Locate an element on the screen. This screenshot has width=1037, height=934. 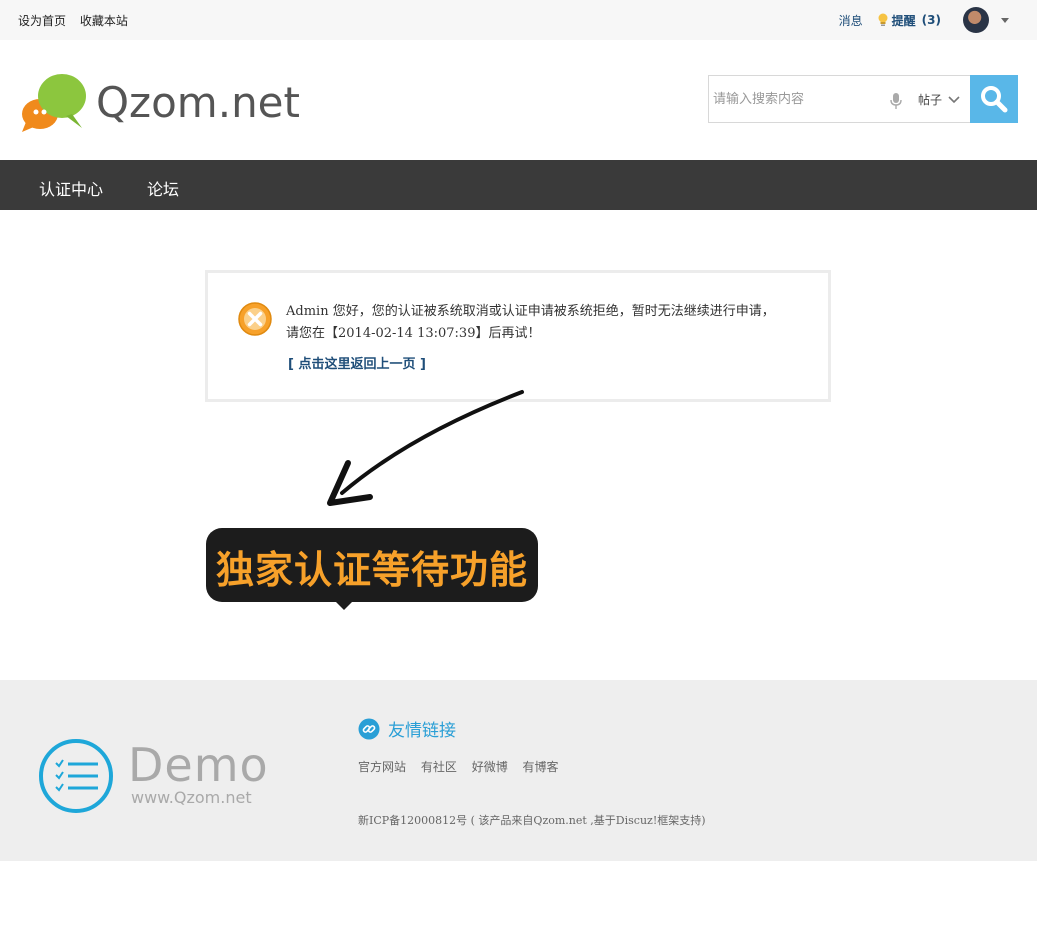
search-icon is located at coordinates (994, 99).